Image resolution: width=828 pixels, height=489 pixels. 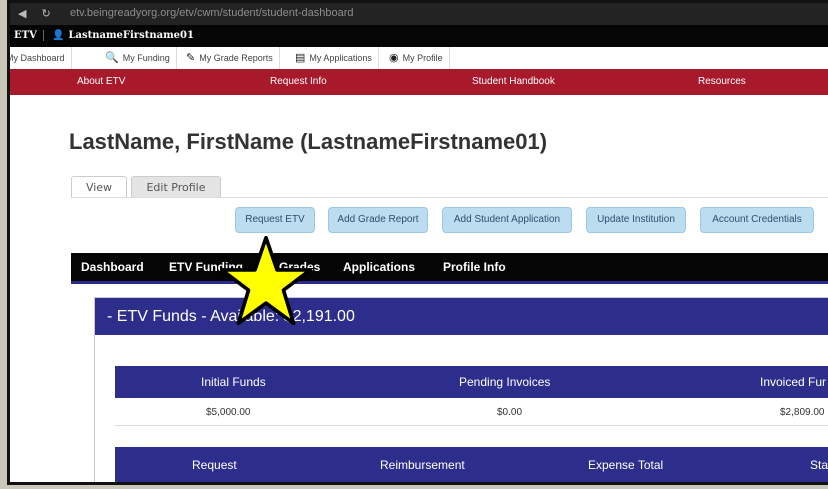 What do you see at coordinates (298, 81) in the screenshot?
I see `nav-request-info: Request Info` at bounding box center [298, 81].